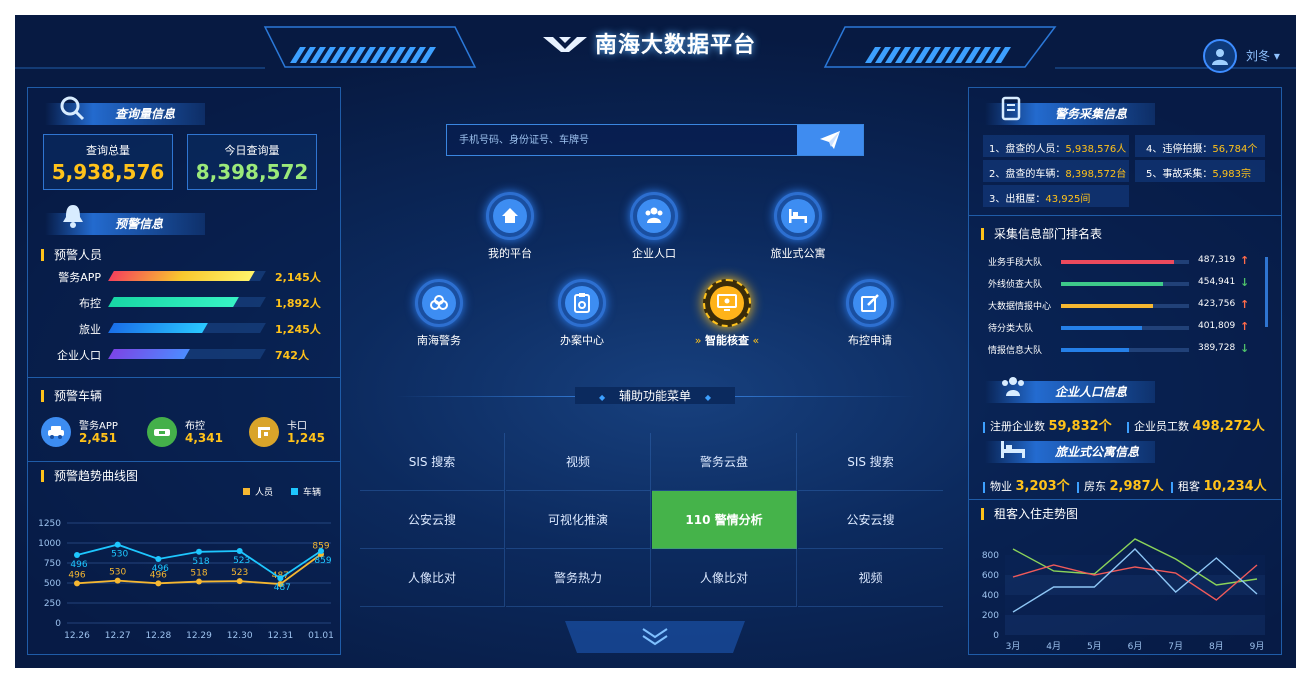  I want to click on rank-name: 待分类大队, so click(1011, 329).